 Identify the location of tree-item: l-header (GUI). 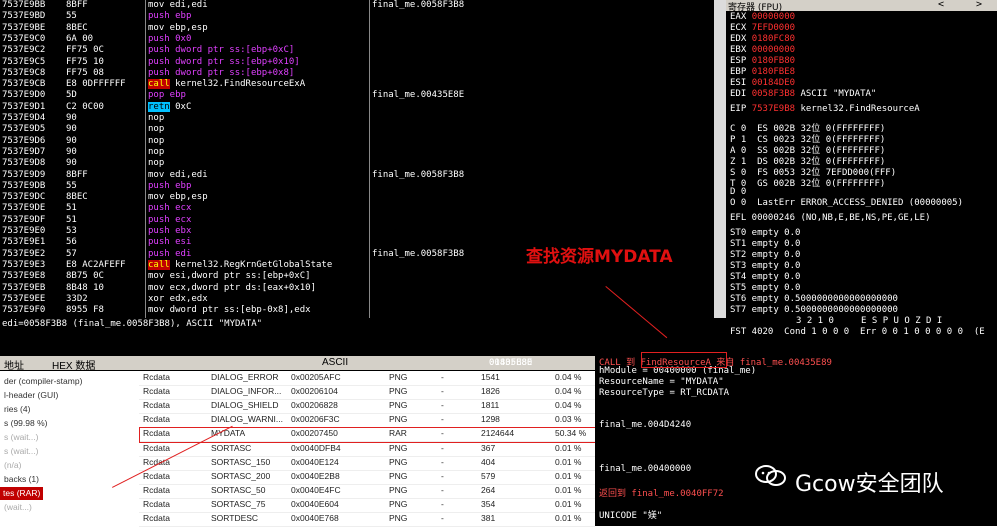
(31, 395).